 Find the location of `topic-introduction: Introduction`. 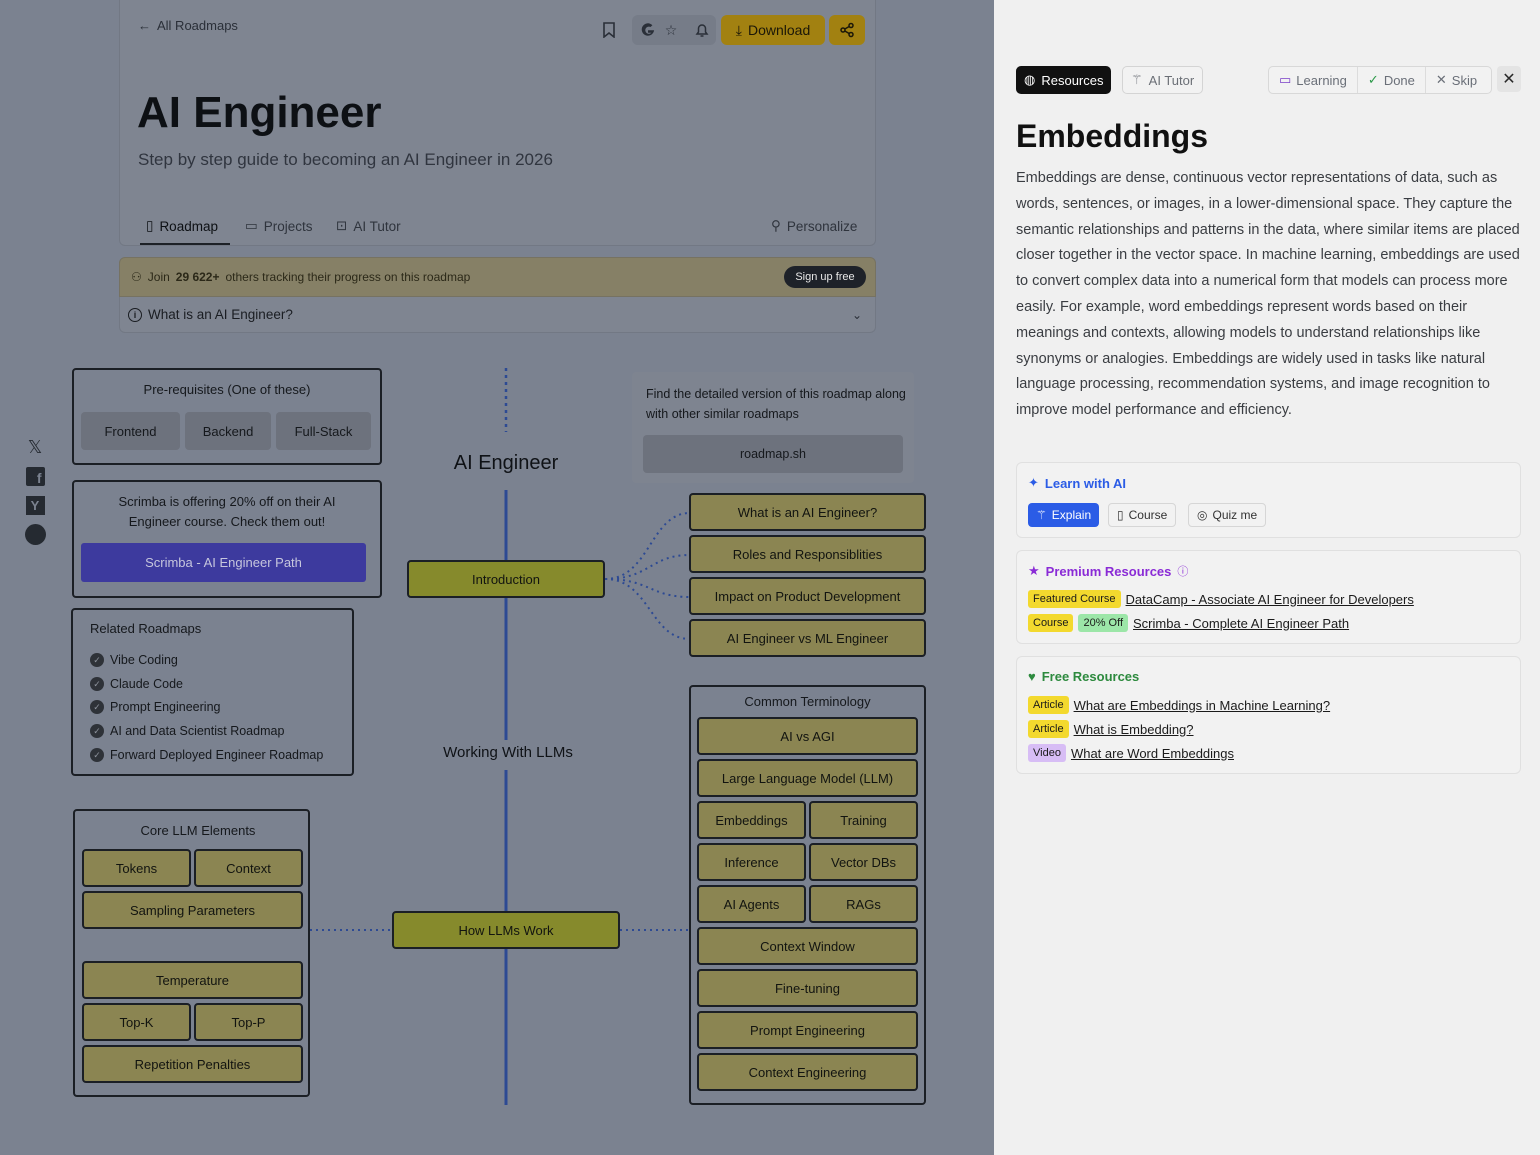

topic-introduction: Introduction is located at coordinates (506, 579).